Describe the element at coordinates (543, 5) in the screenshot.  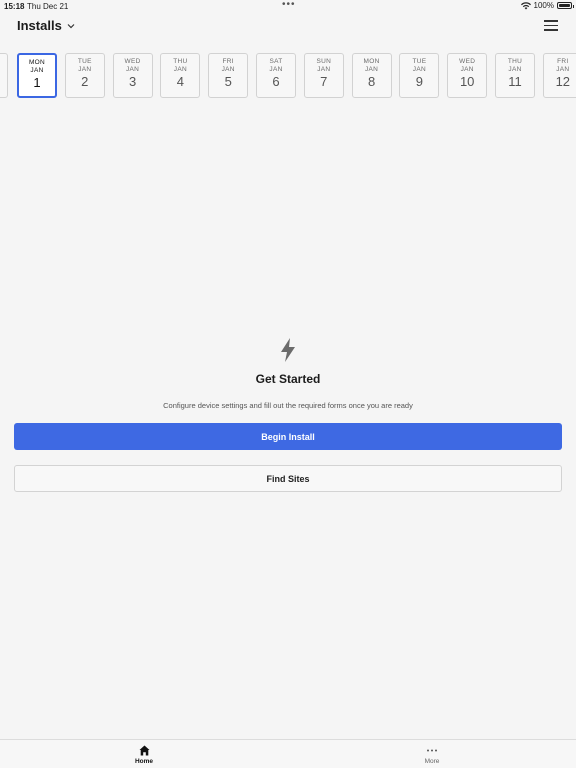
I see `battery-percent: 100%` at that location.